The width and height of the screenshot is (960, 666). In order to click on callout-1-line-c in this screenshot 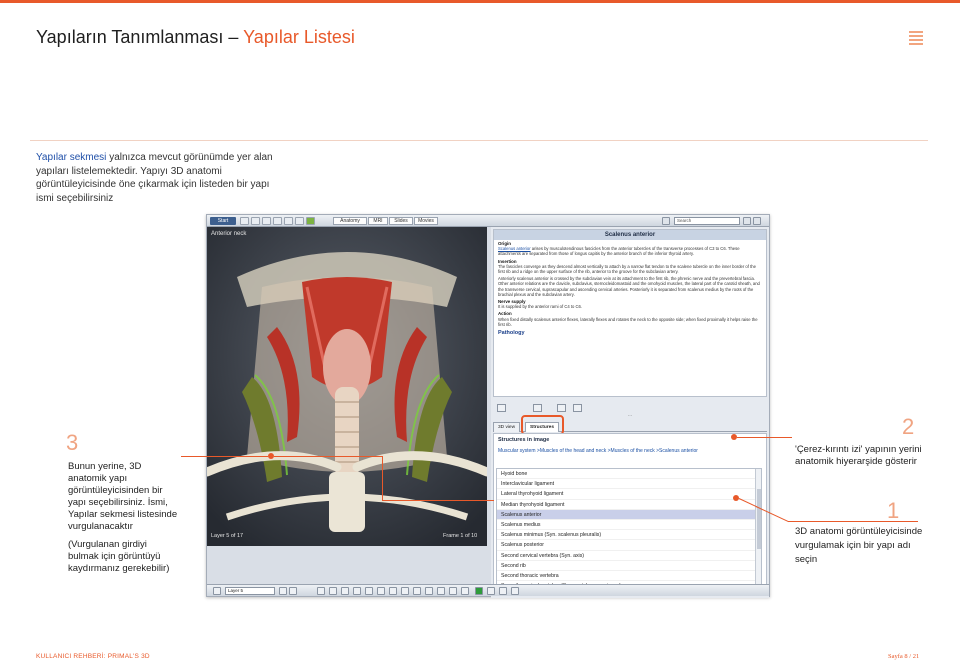, I will do `click(853, 521)`.